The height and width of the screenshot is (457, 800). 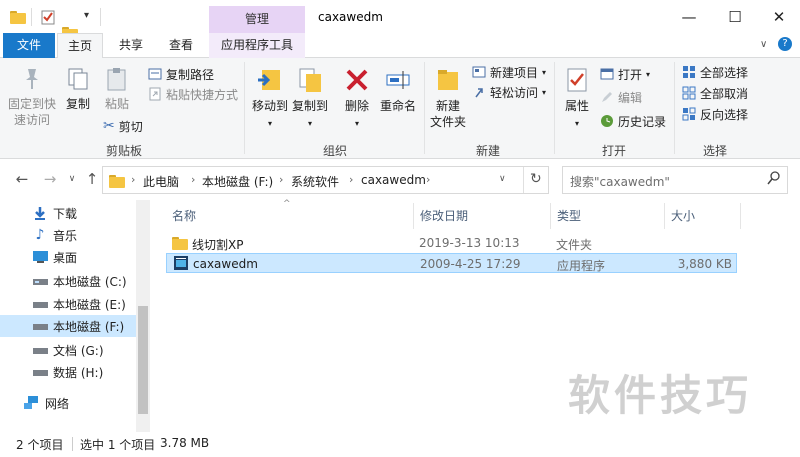 I want to click on breadcrumb-this-pc: 此电脑, so click(x=161, y=181).